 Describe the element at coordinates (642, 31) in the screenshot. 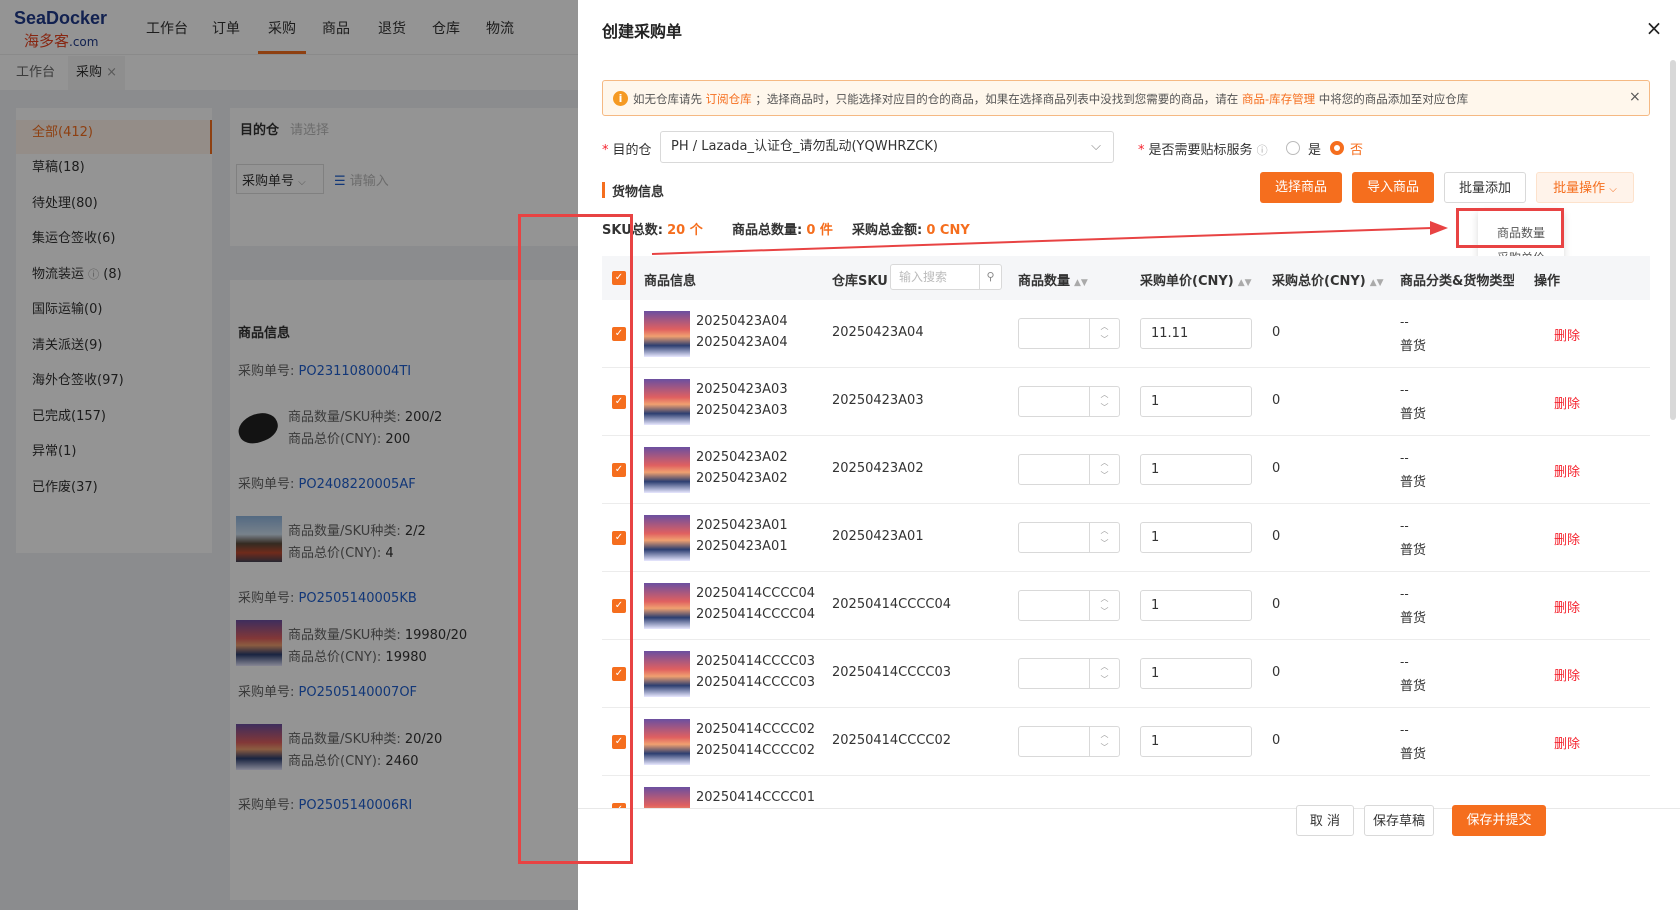

I see `drawer-title: 创建采购单` at that location.